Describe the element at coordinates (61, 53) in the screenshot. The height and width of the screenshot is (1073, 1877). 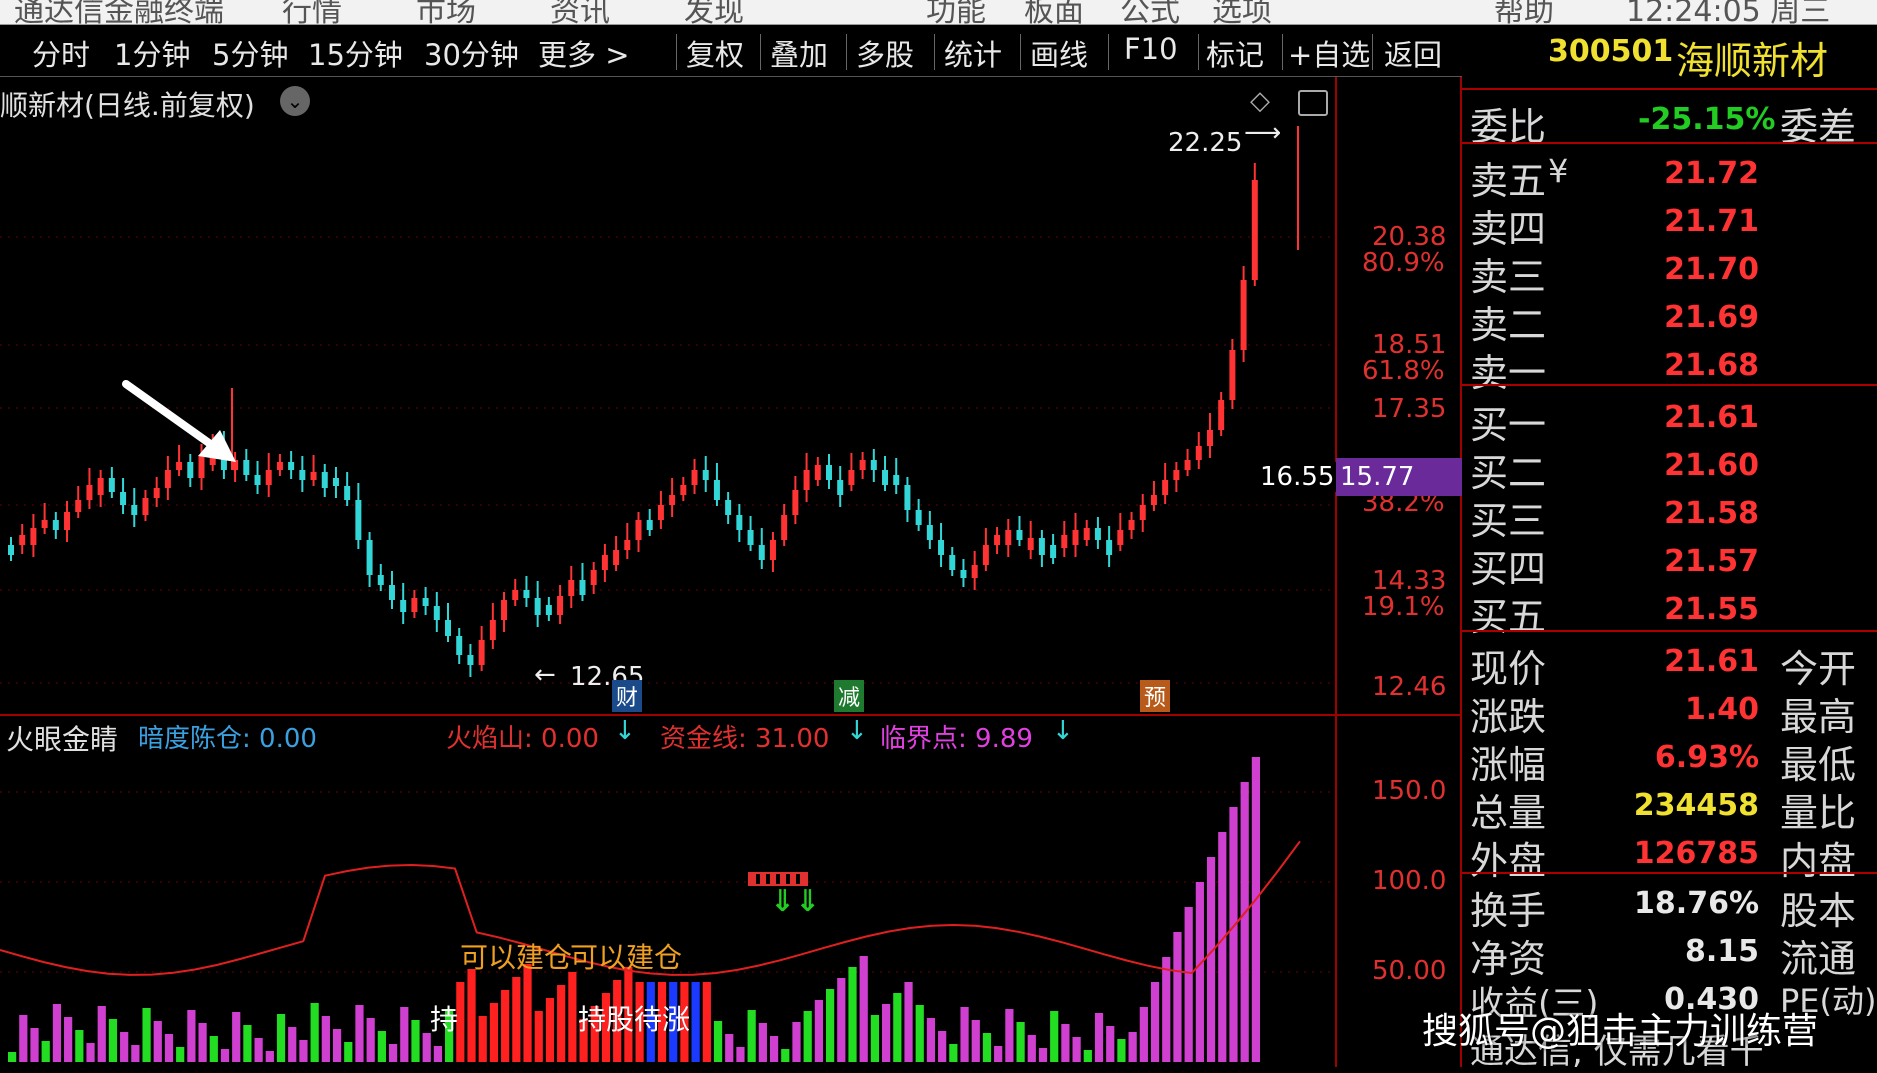
I see `period-fenshi: 分时` at that location.